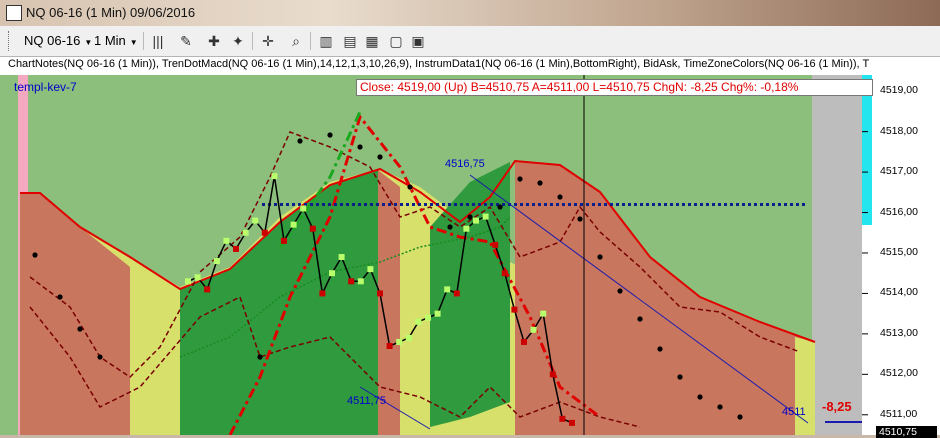  What do you see at coordinates (326, 41) in the screenshot?
I see `chart-trader-icon: ▥` at bounding box center [326, 41].